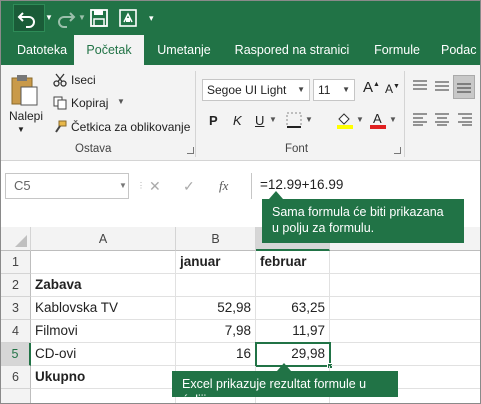 The width and height of the screenshot is (481, 404). What do you see at coordinates (16, 285) in the screenshot?
I see `row-header-2: 2` at bounding box center [16, 285].